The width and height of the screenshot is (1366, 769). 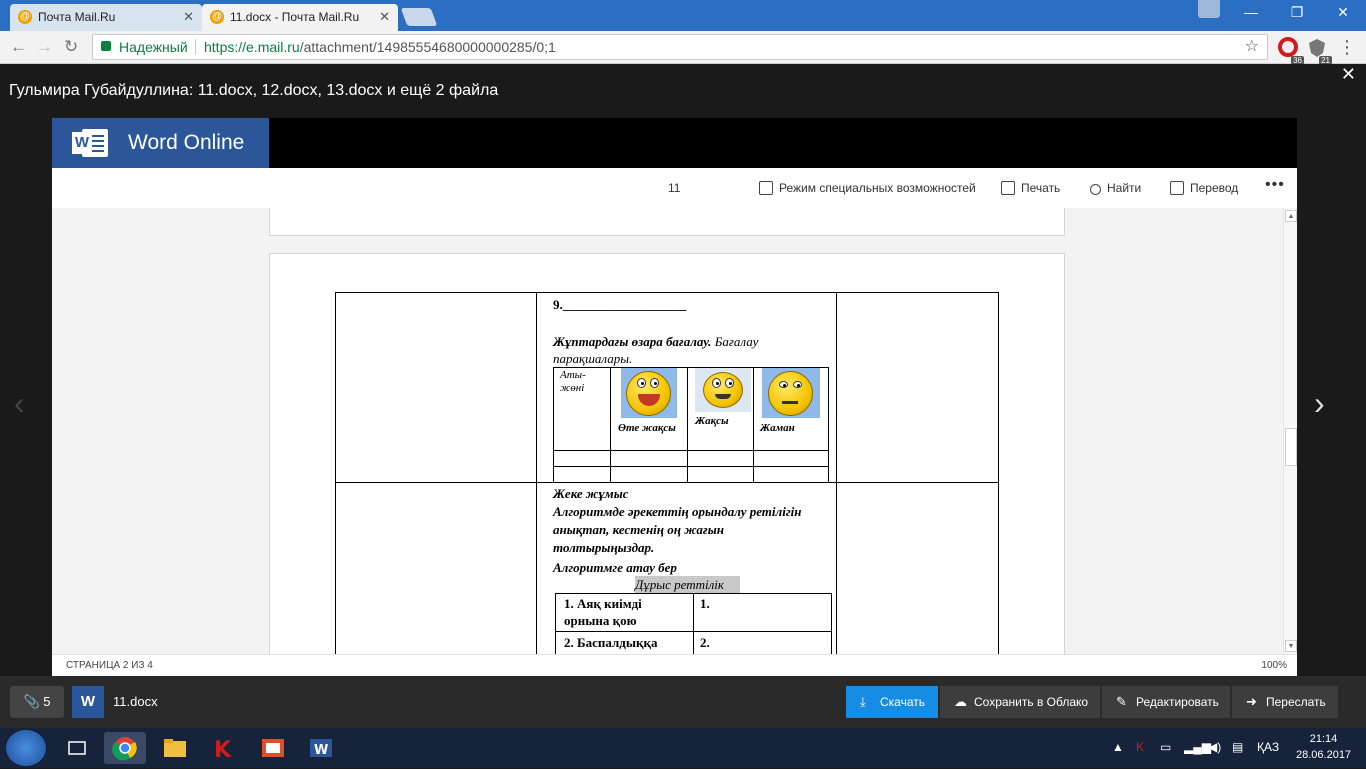 What do you see at coordinates (1319, 51) in the screenshot?
I see `shield-extension-icon: 21` at bounding box center [1319, 51].